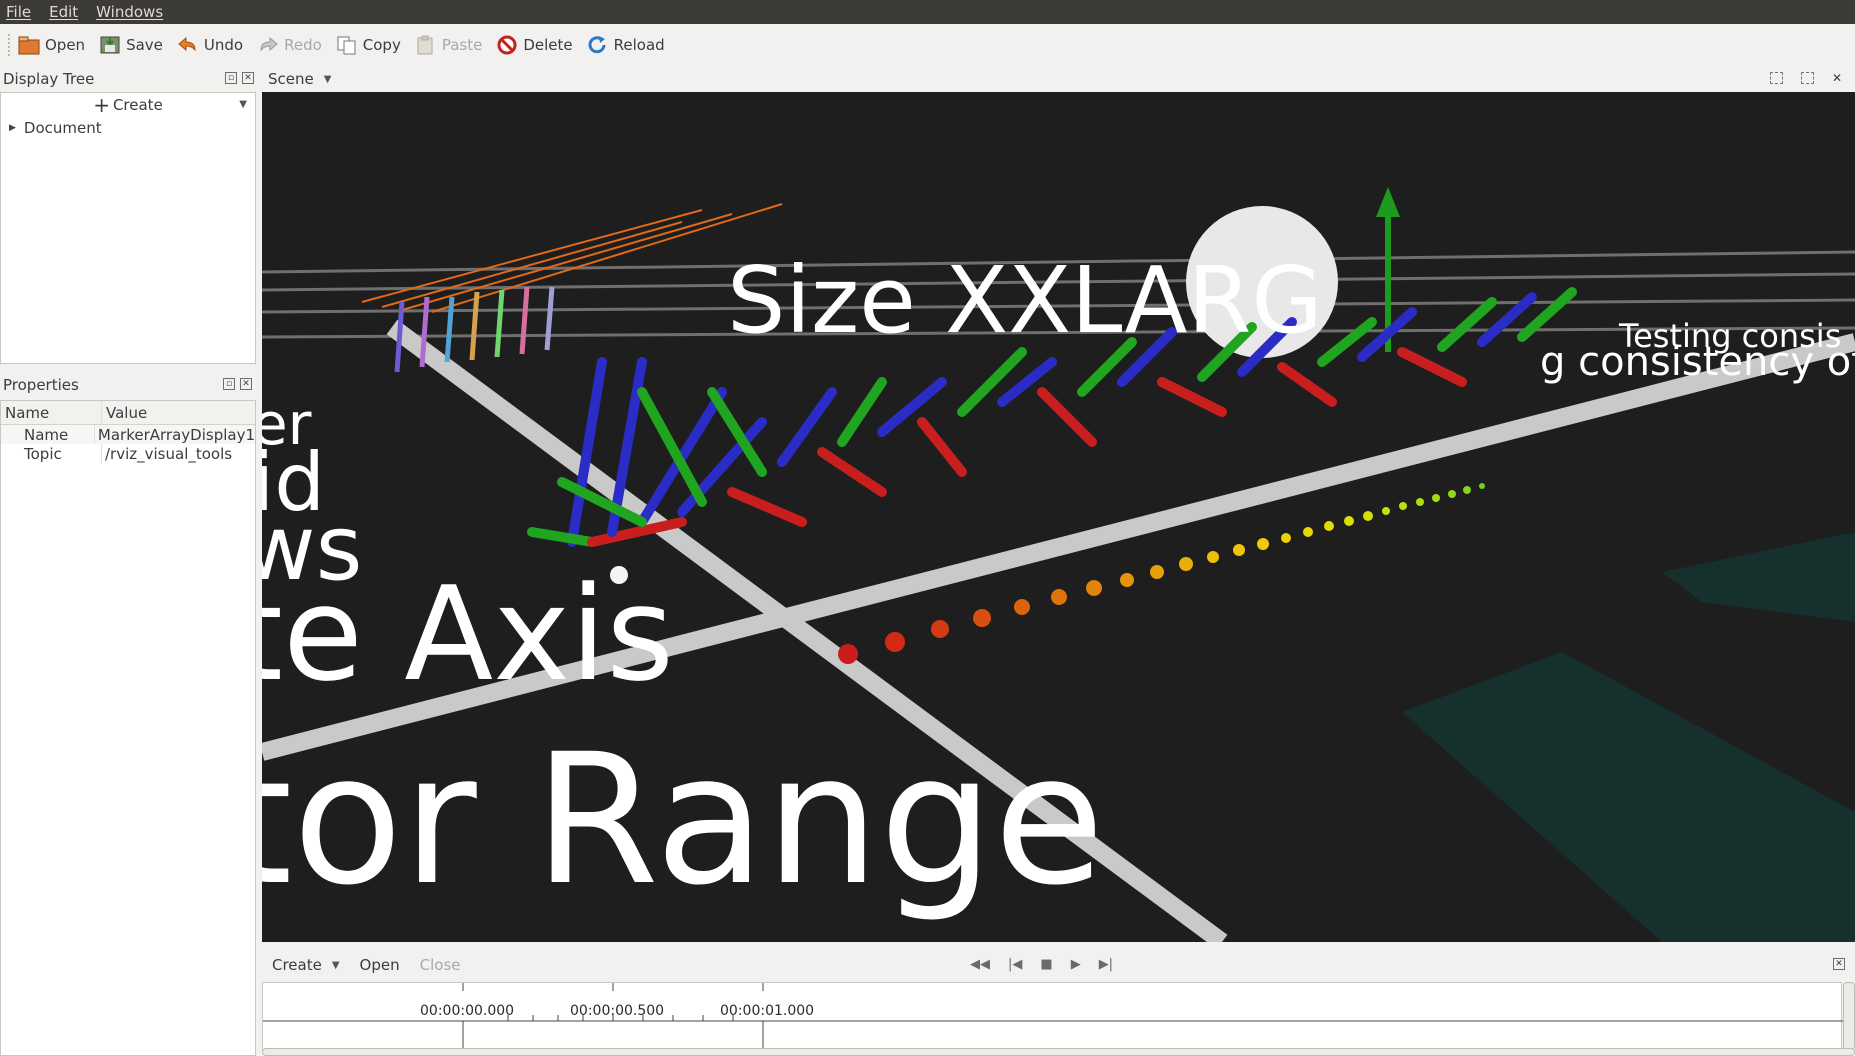 This screenshot has height=1056, width=1855. I want to click on overlay-text-range: tor Range, so click(683, 820).